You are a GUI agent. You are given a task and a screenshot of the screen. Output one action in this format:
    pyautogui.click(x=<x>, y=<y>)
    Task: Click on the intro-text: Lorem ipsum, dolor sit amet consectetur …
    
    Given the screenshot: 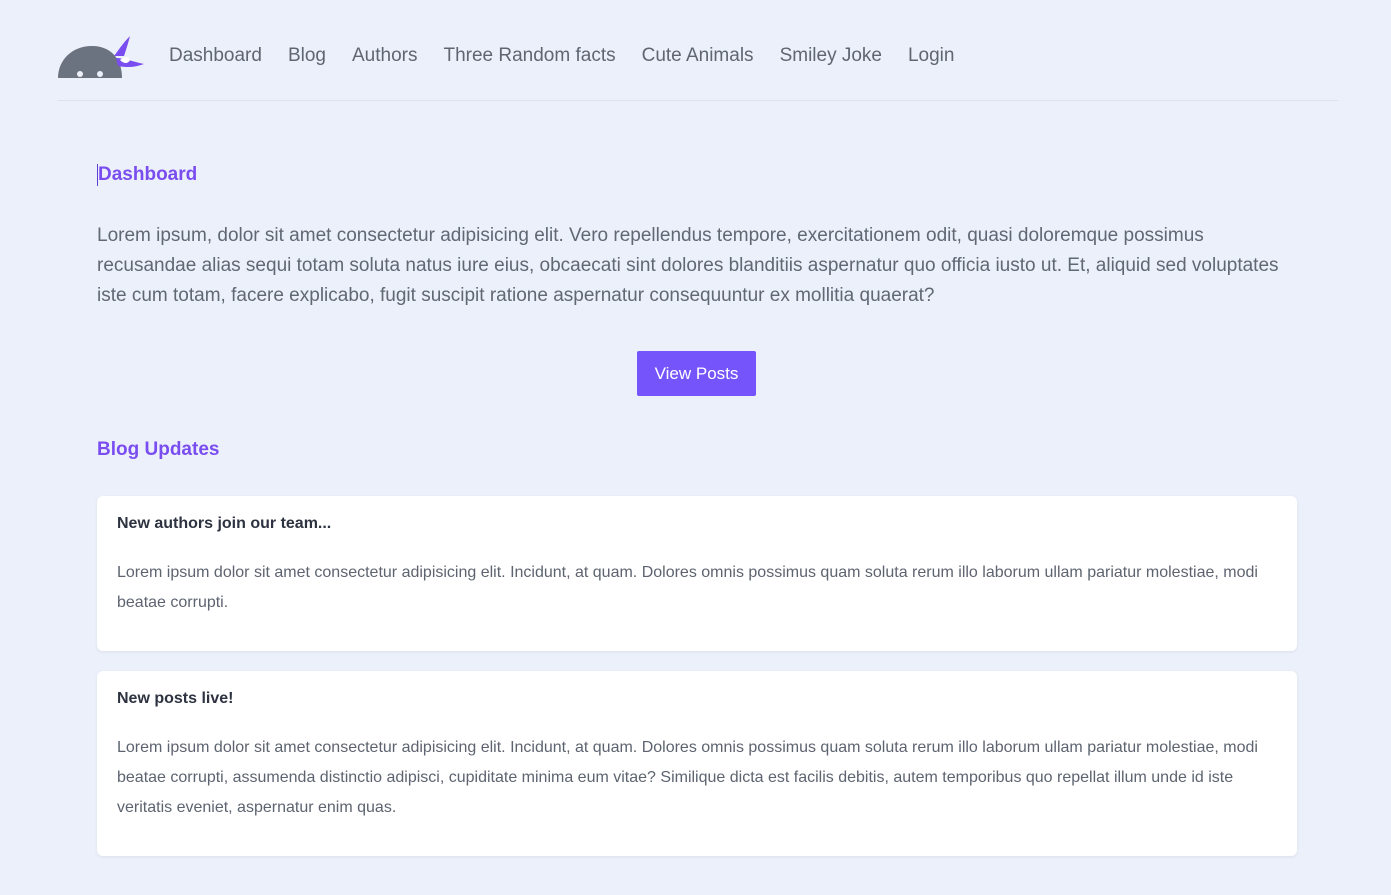 What is the action you would take?
    pyautogui.click(x=688, y=265)
    